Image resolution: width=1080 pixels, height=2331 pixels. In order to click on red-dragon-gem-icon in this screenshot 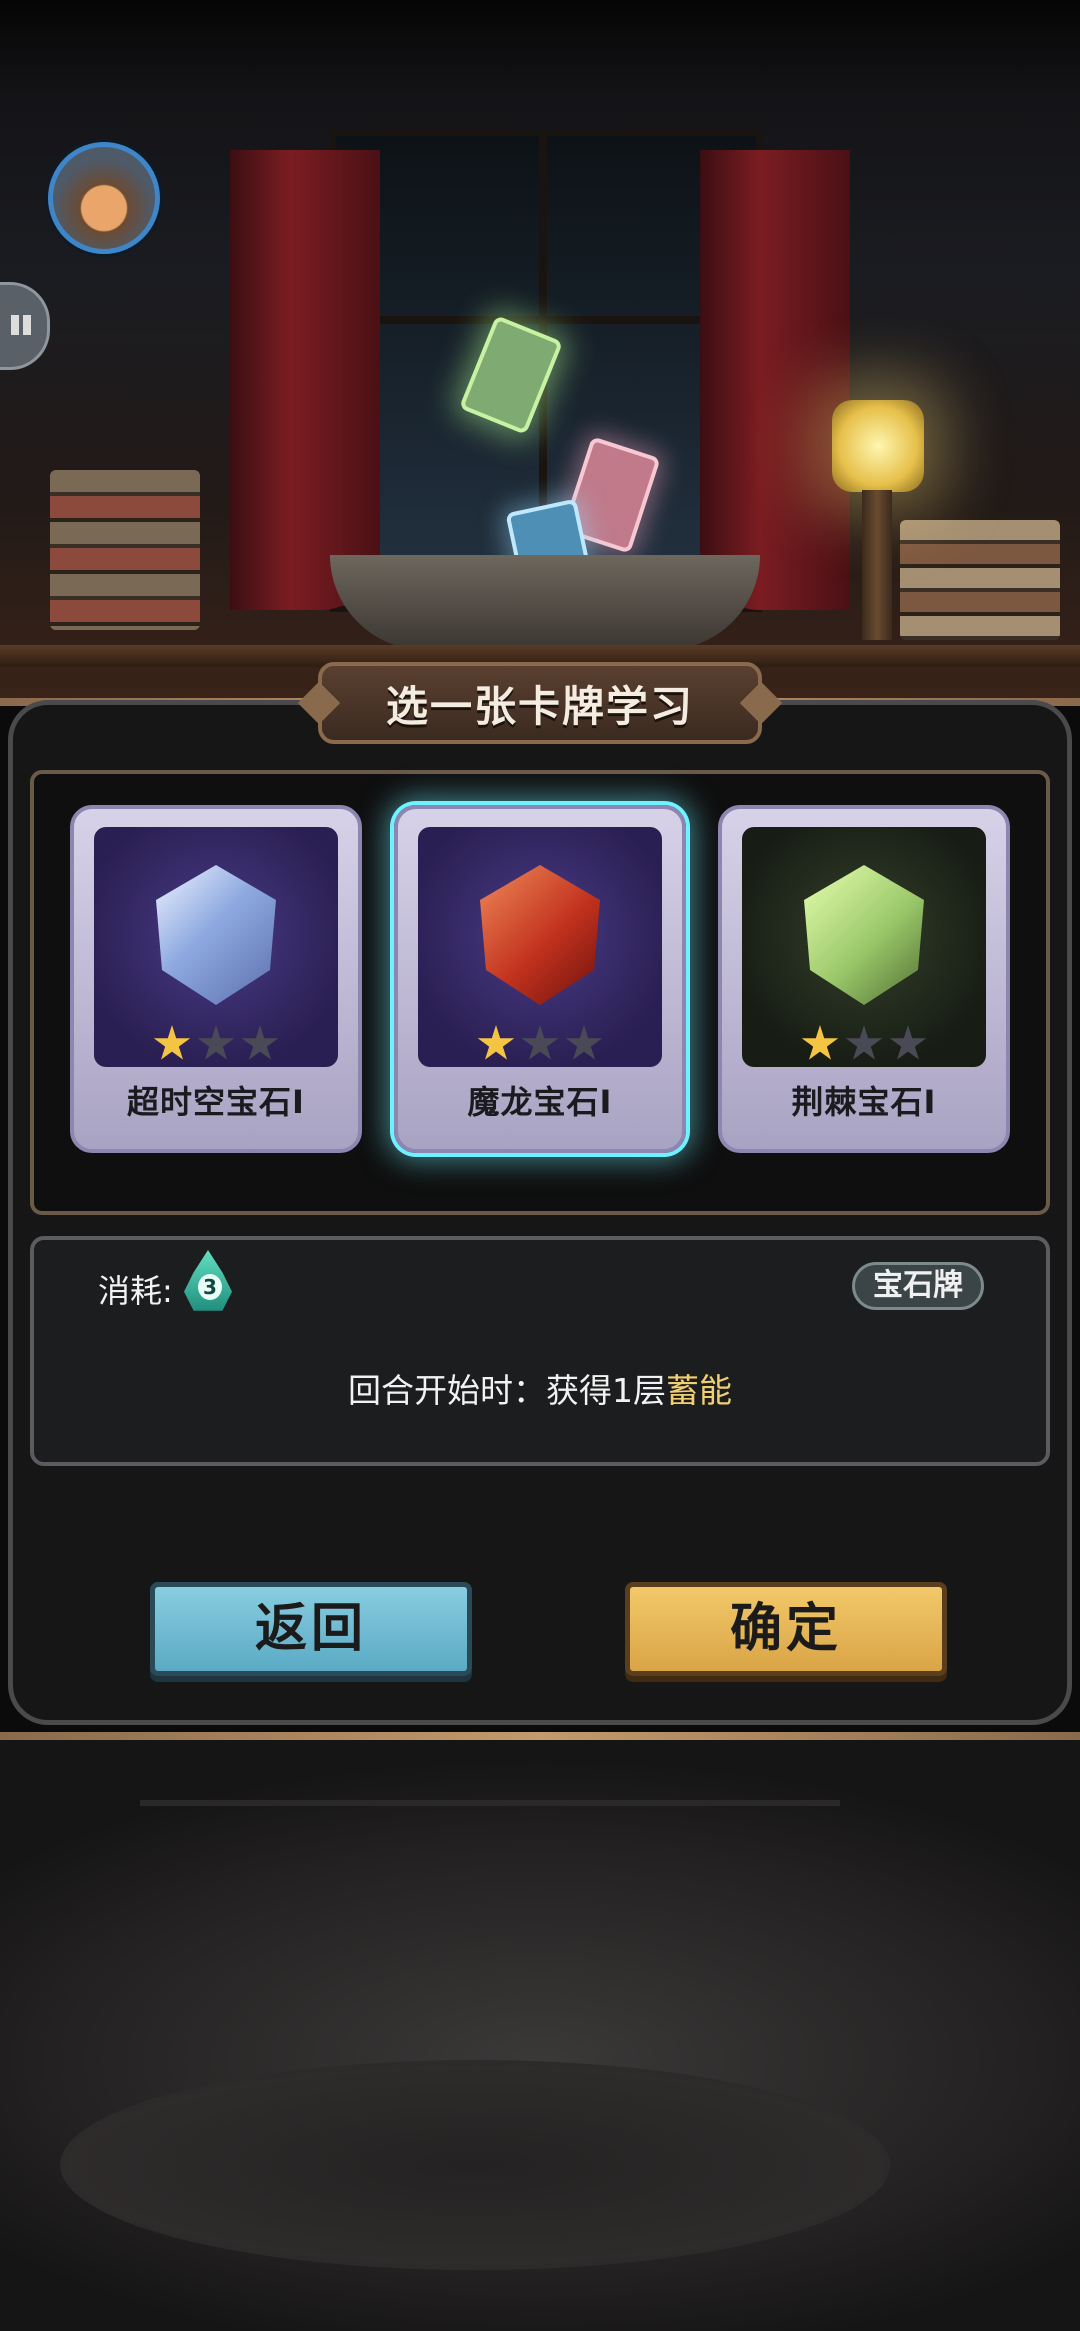, I will do `click(540, 935)`.